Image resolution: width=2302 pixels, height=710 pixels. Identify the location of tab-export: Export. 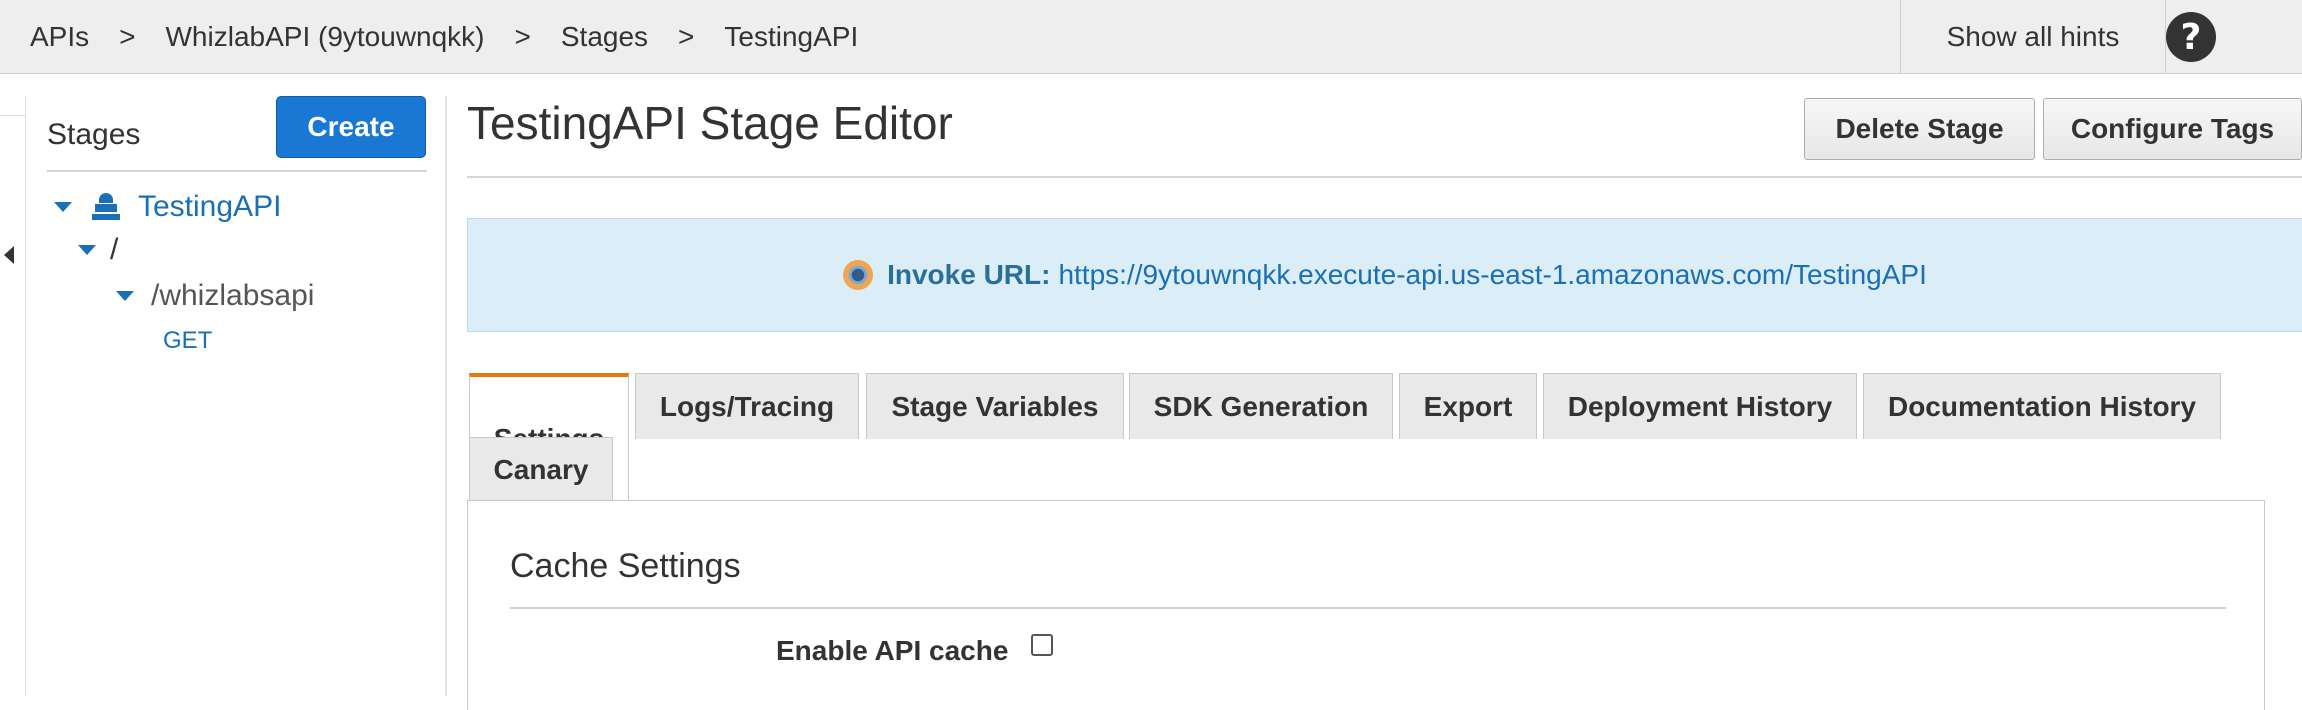
(1468, 406).